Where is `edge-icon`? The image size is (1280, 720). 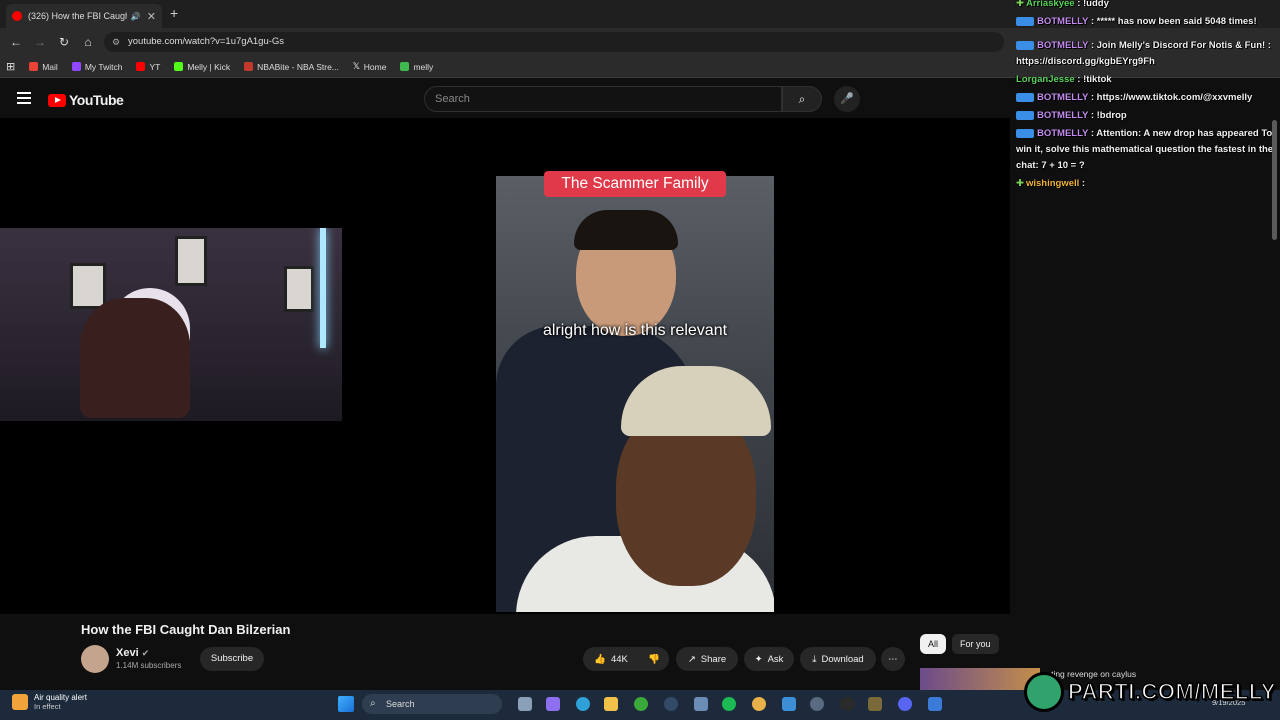
edge-icon is located at coordinates (583, 704).